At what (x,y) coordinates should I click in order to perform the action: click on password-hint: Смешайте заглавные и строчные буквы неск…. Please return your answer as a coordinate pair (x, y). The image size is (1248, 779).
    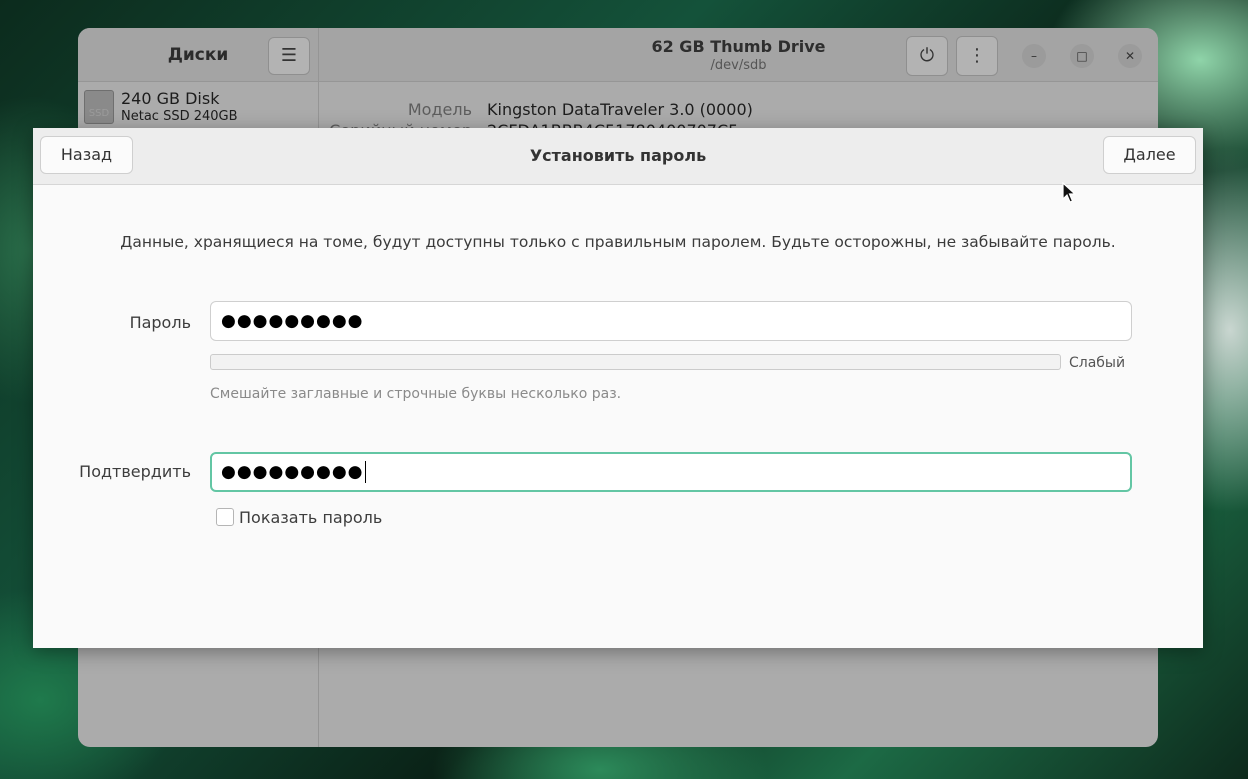
    Looking at the image, I should click on (416, 394).